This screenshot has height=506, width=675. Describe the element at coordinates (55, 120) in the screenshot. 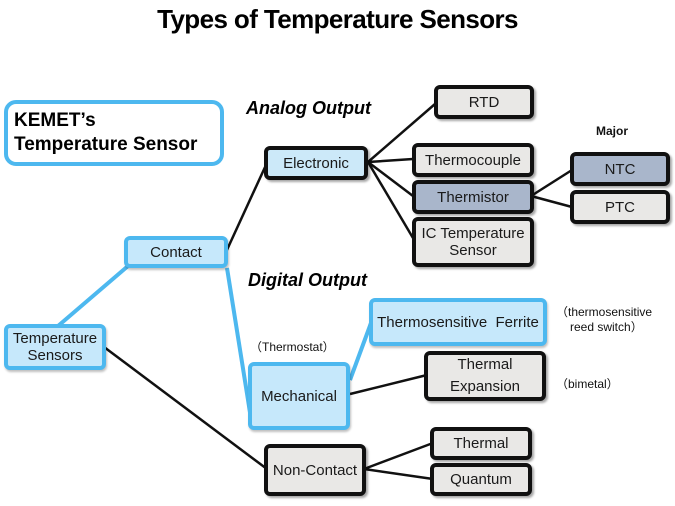

I see `kemet-badge-line1: KEMET’s` at that location.